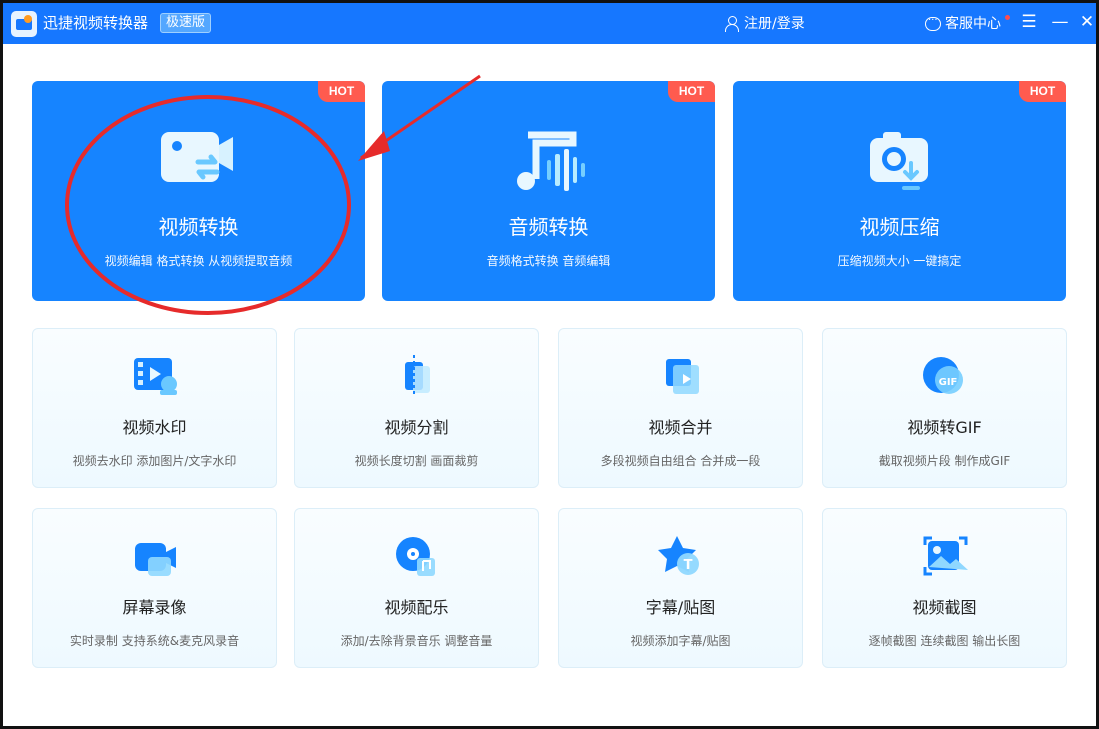 The height and width of the screenshot is (729, 1099). I want to click on close-icon: ✕, so click(1087, 22).